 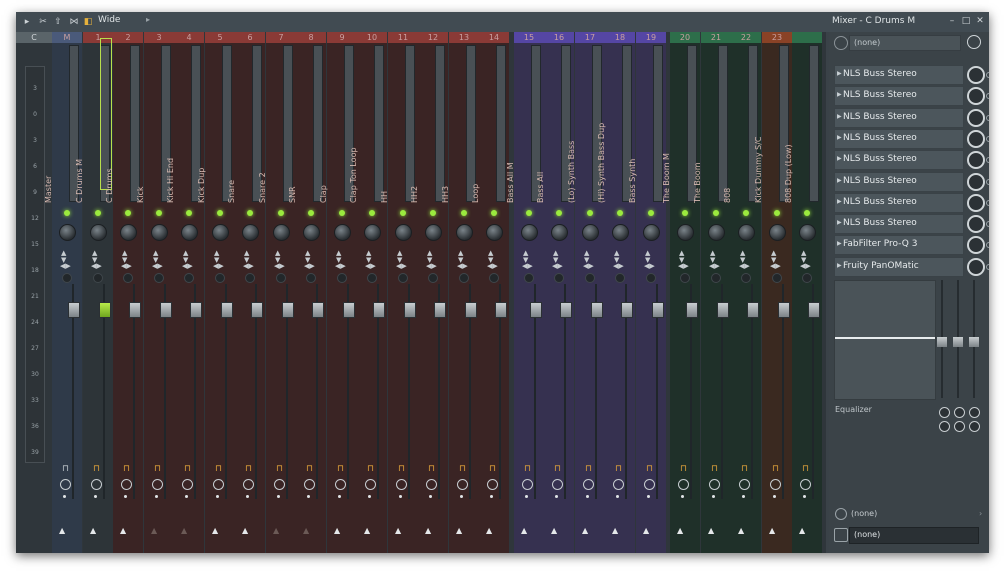 What do you see at coordinates (464, 37) in the screenshot?
I see `channel-number: 13` at bounding box center [464, 37].